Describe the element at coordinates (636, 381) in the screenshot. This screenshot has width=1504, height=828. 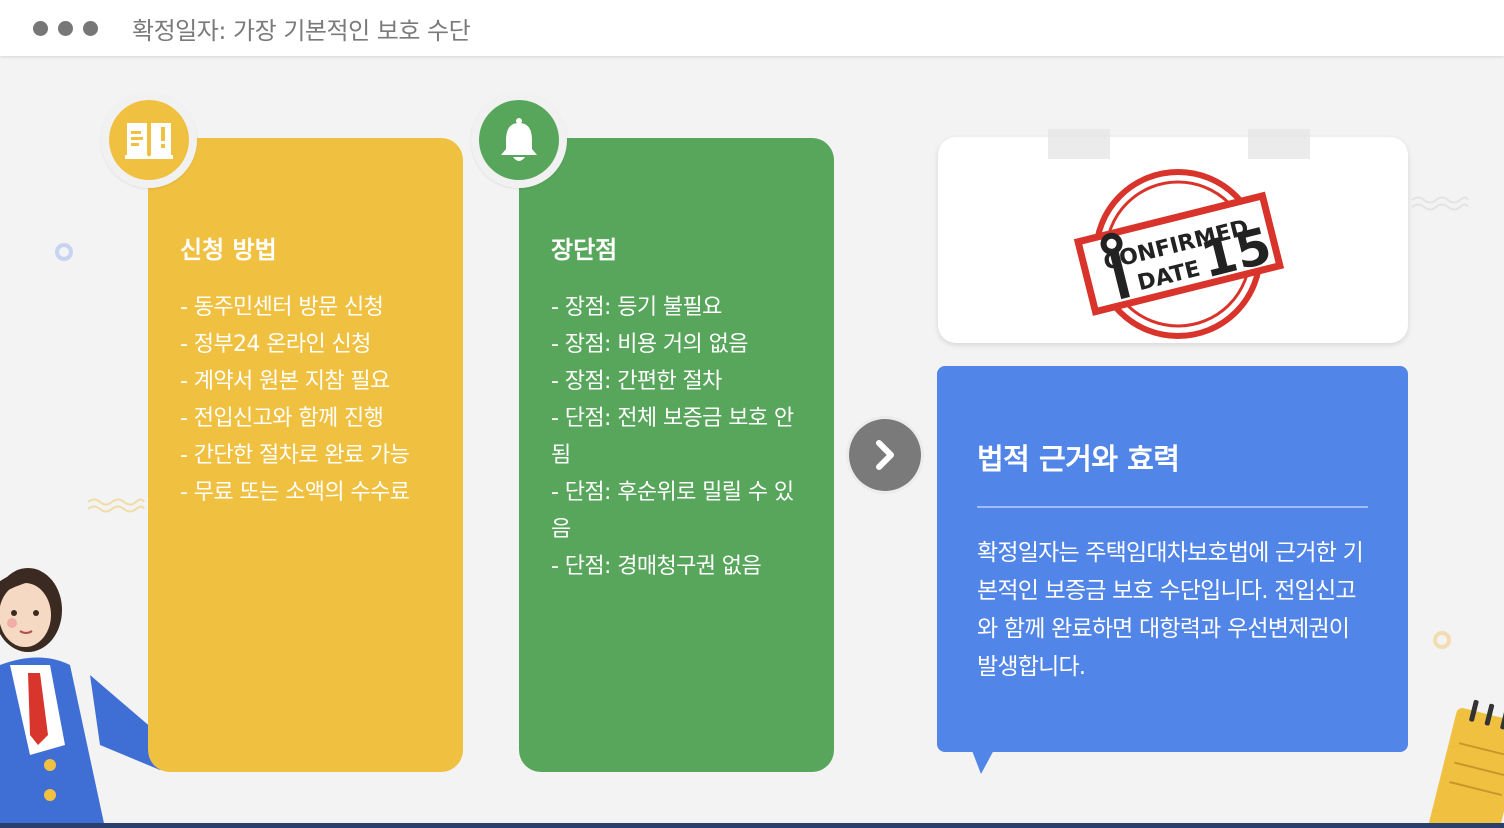
I see `list-item: - 장점: 간편한 절차` at that location.